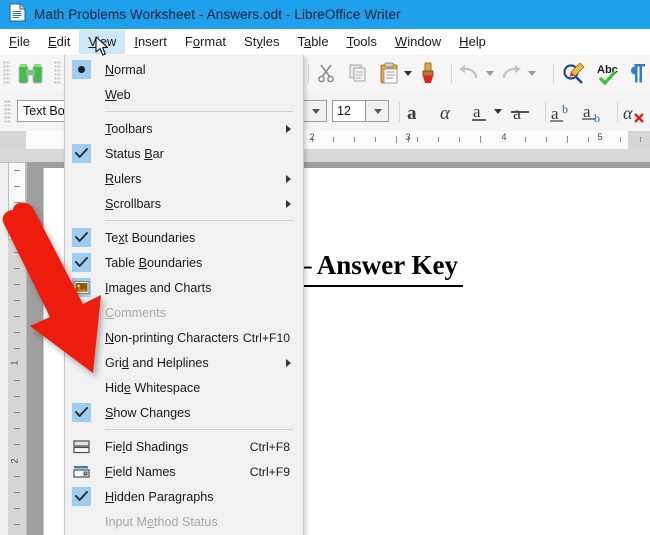  I want to click on menu-item-label: Text Boundaries, so click(150, 237).